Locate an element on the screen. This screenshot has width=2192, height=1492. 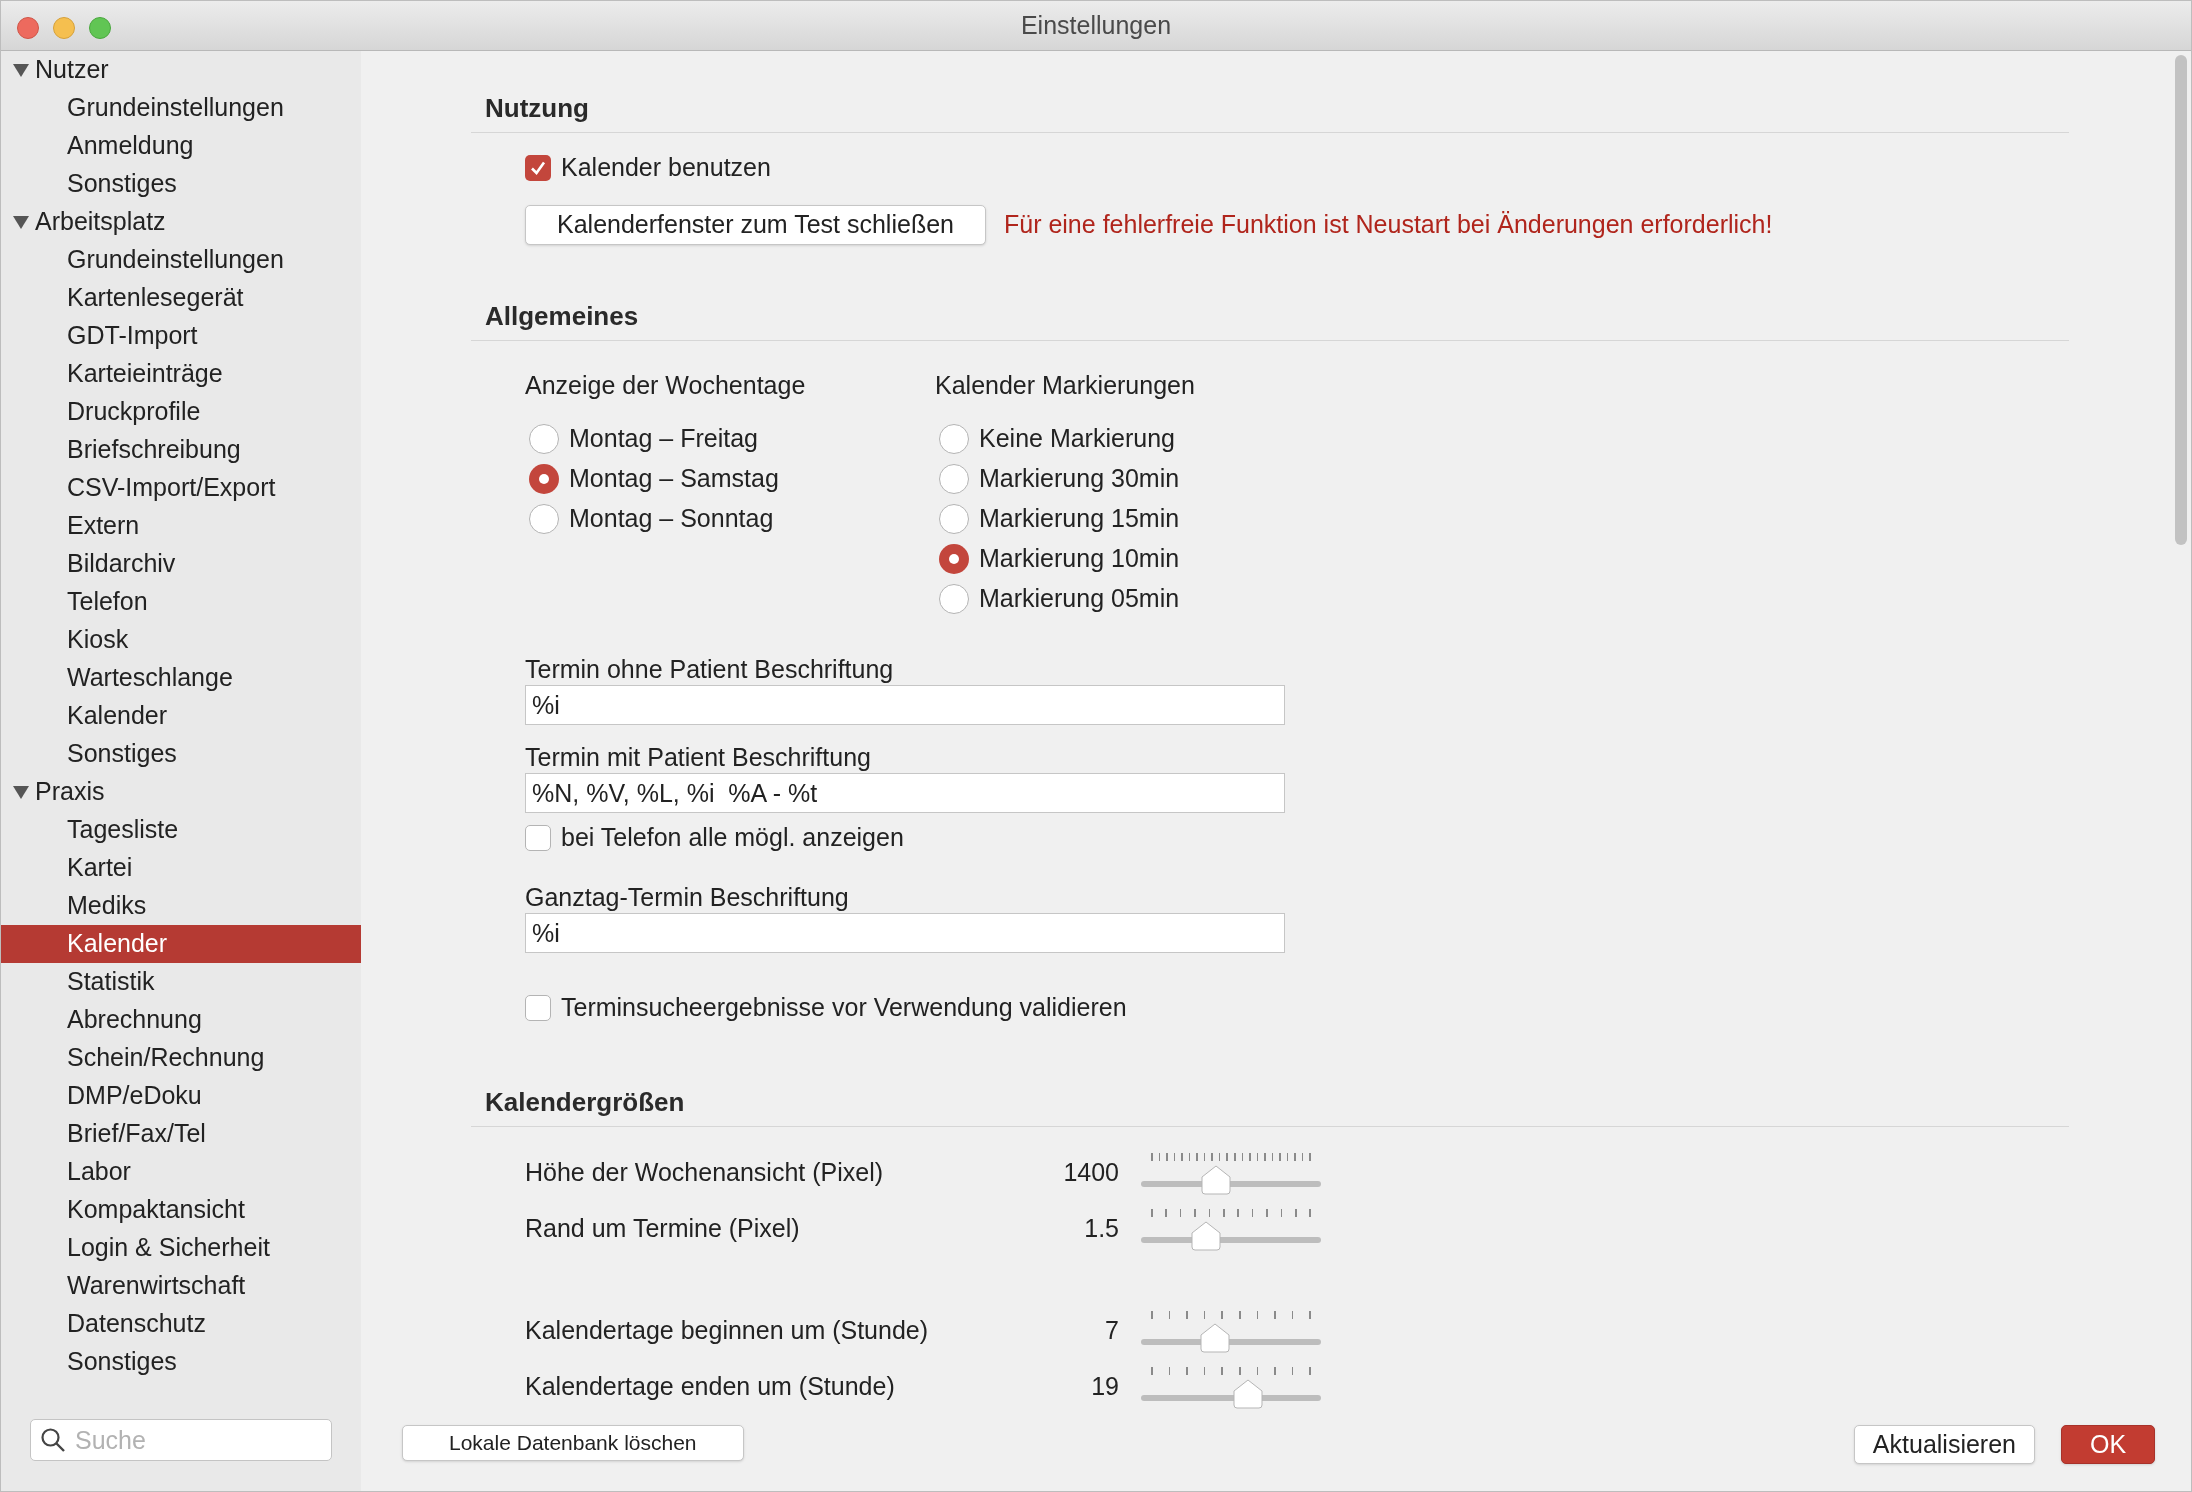
sidebar-item: Telefon is located at coordinates (181, 602).